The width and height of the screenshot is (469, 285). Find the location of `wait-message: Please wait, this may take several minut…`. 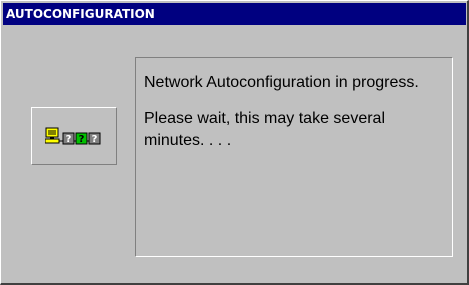

wait-message: Please wait, this may take several minut… is located at coordinates (264, 129).